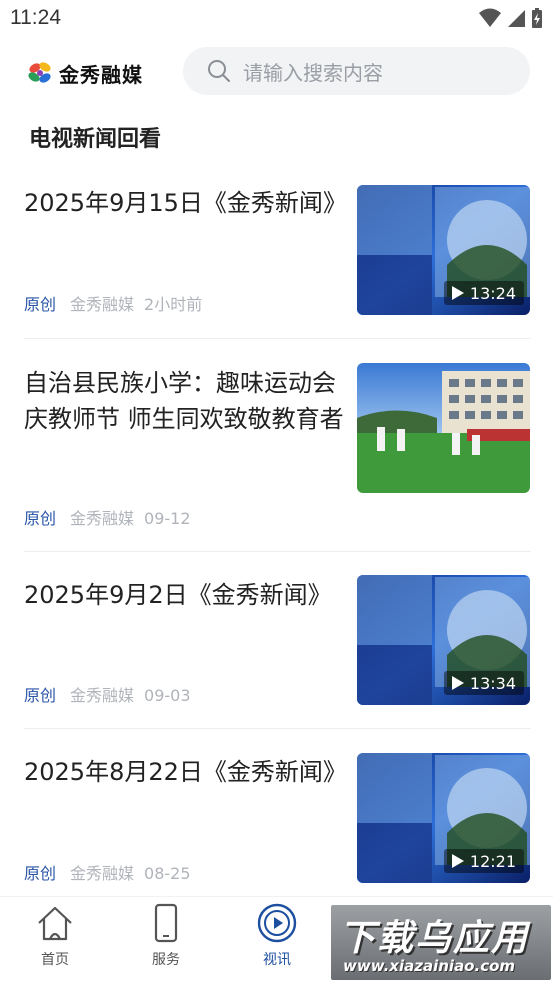 The image size is (553, 984). I want to click on play-circle-icon, so click(277, 923).